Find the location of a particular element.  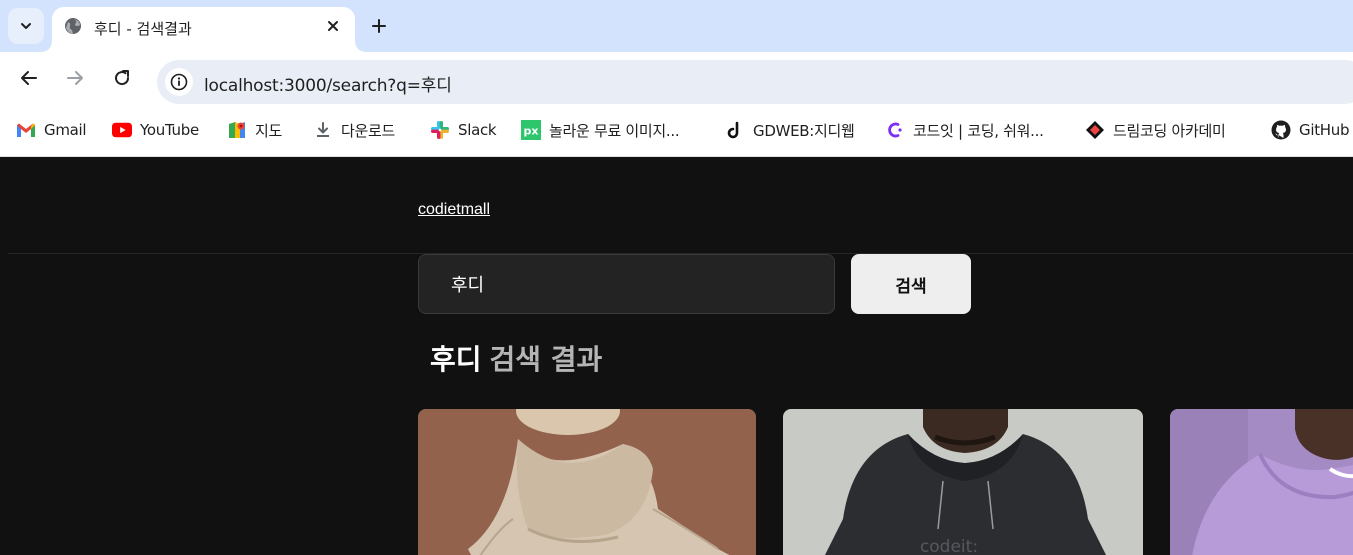

close-icon is located at coordinates (333, 26).